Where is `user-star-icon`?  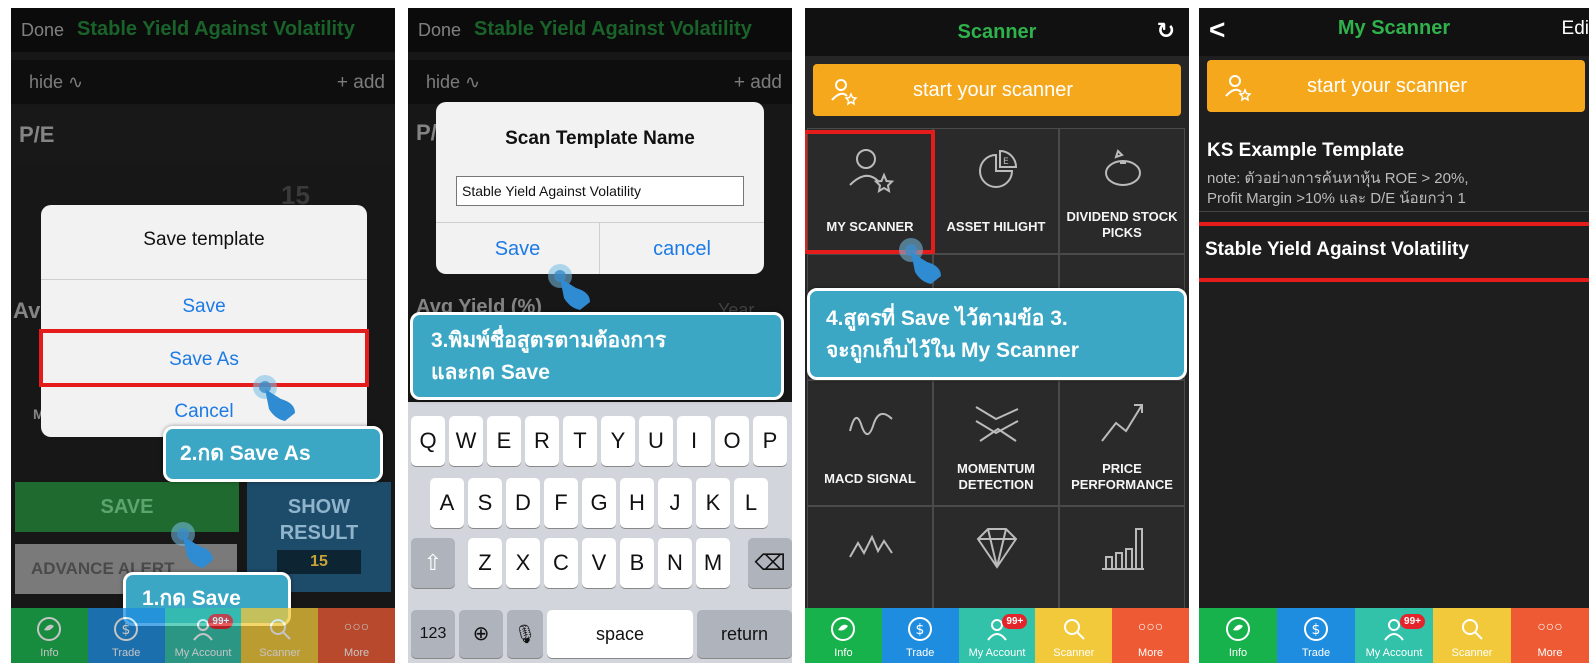
user-star-icon is located at coordinates (1238, 88).